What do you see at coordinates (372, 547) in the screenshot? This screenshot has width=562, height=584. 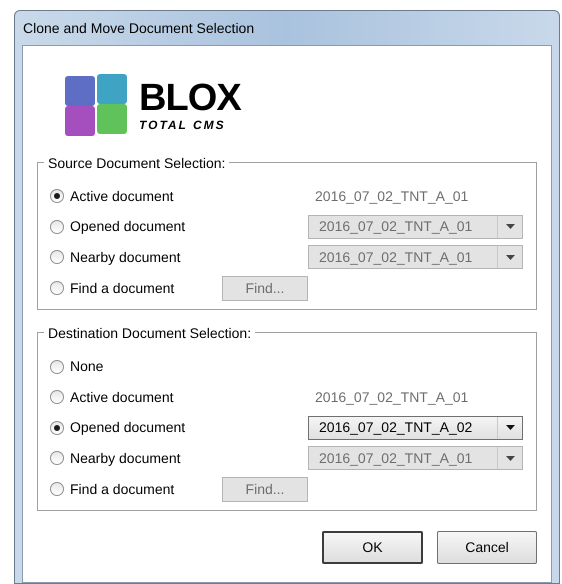 I see `ok-button: OK` at bounding box center [372, 547].